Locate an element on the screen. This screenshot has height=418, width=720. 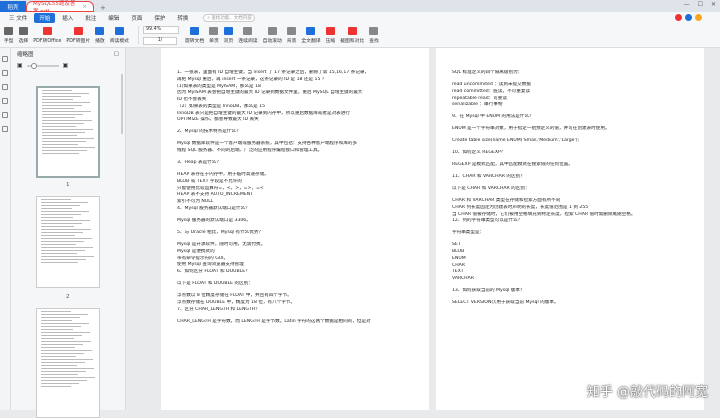
new-tab-button: + is located at coordinates (103, 8).